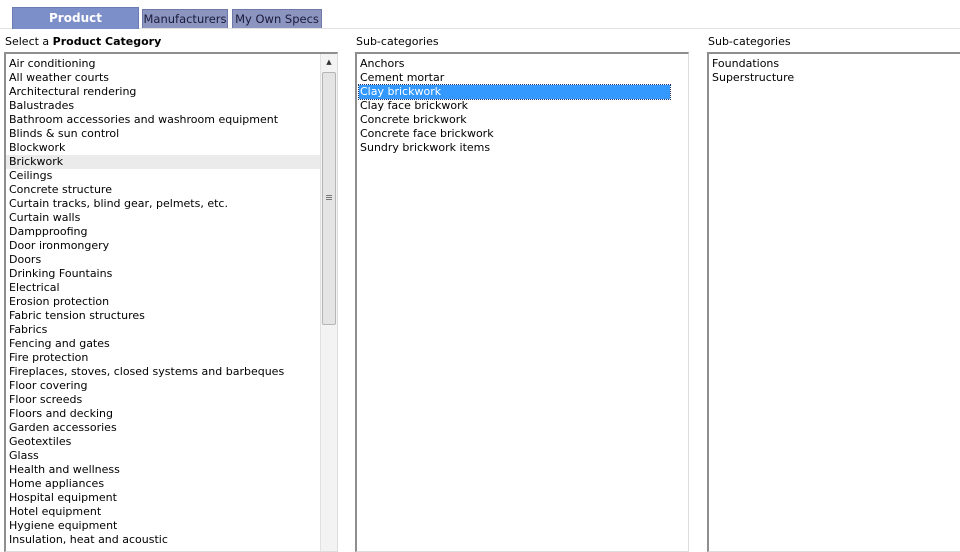  Describe the element at coordinates (834, 78) in the screenshot. I see `list-item: Superstructure` at that location.